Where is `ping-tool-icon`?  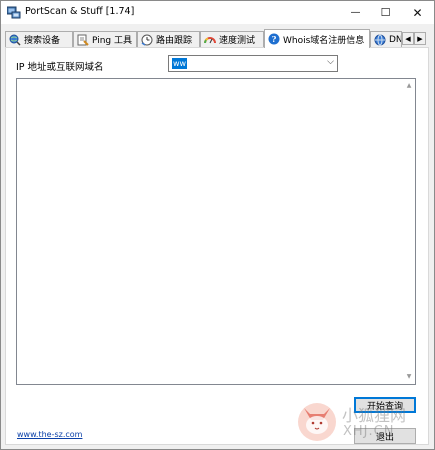 ping-tool-icon is located at coordinates (83, 40).